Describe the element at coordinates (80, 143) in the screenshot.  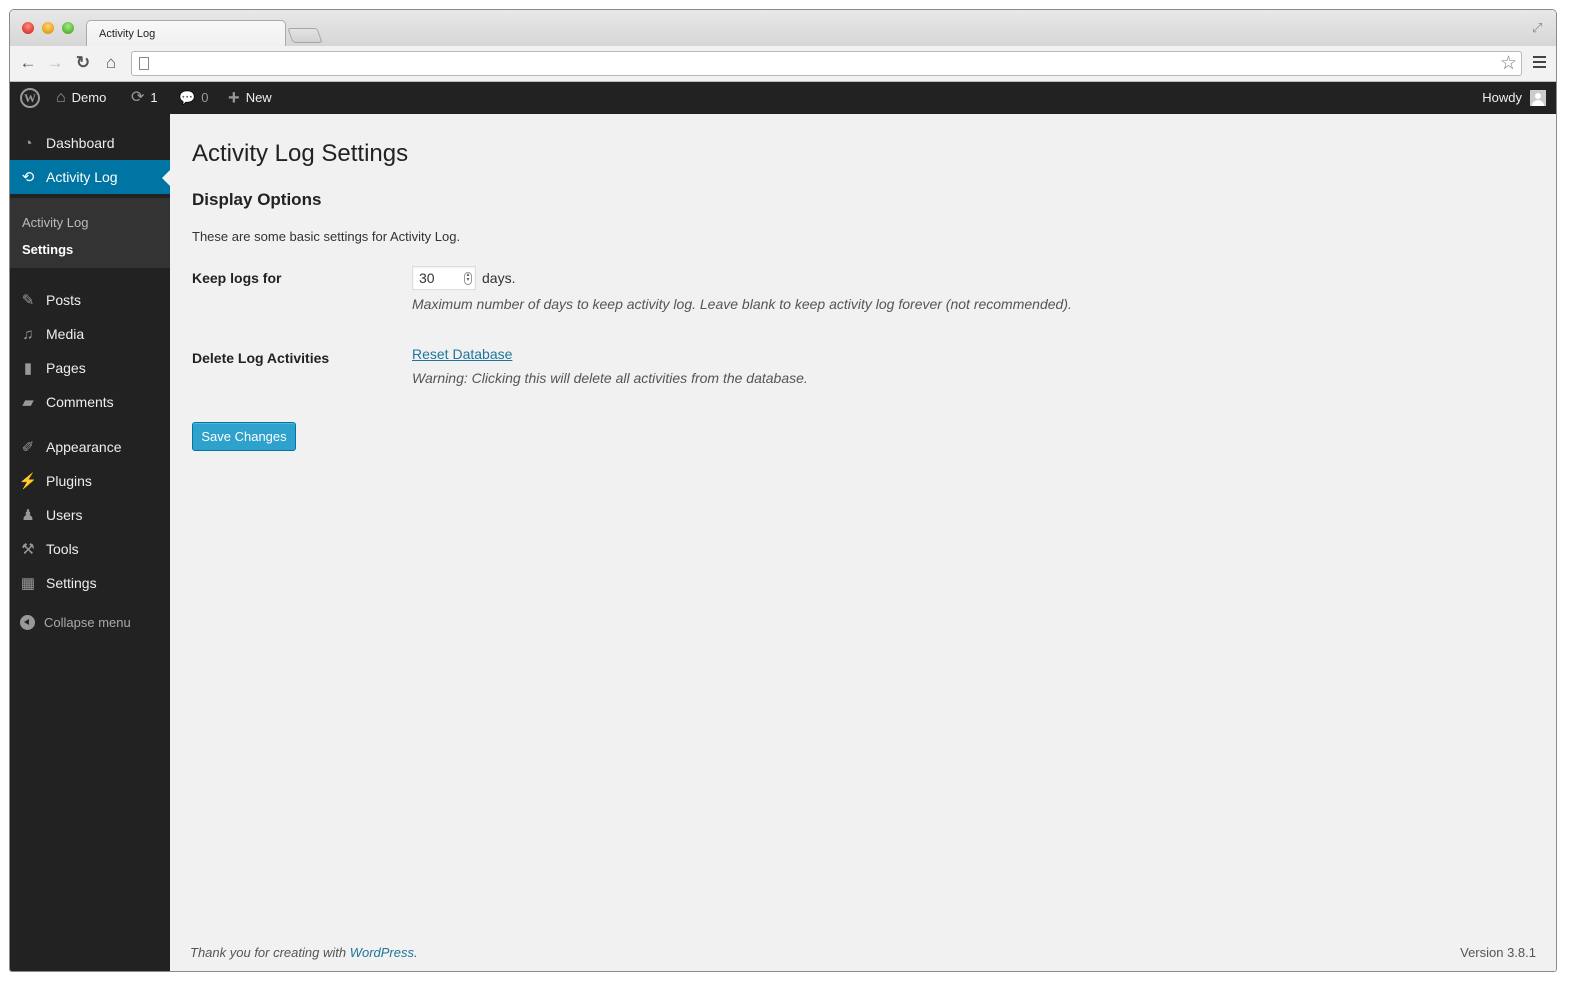
I see `sidebar-item-label: Dashboard` at that location.